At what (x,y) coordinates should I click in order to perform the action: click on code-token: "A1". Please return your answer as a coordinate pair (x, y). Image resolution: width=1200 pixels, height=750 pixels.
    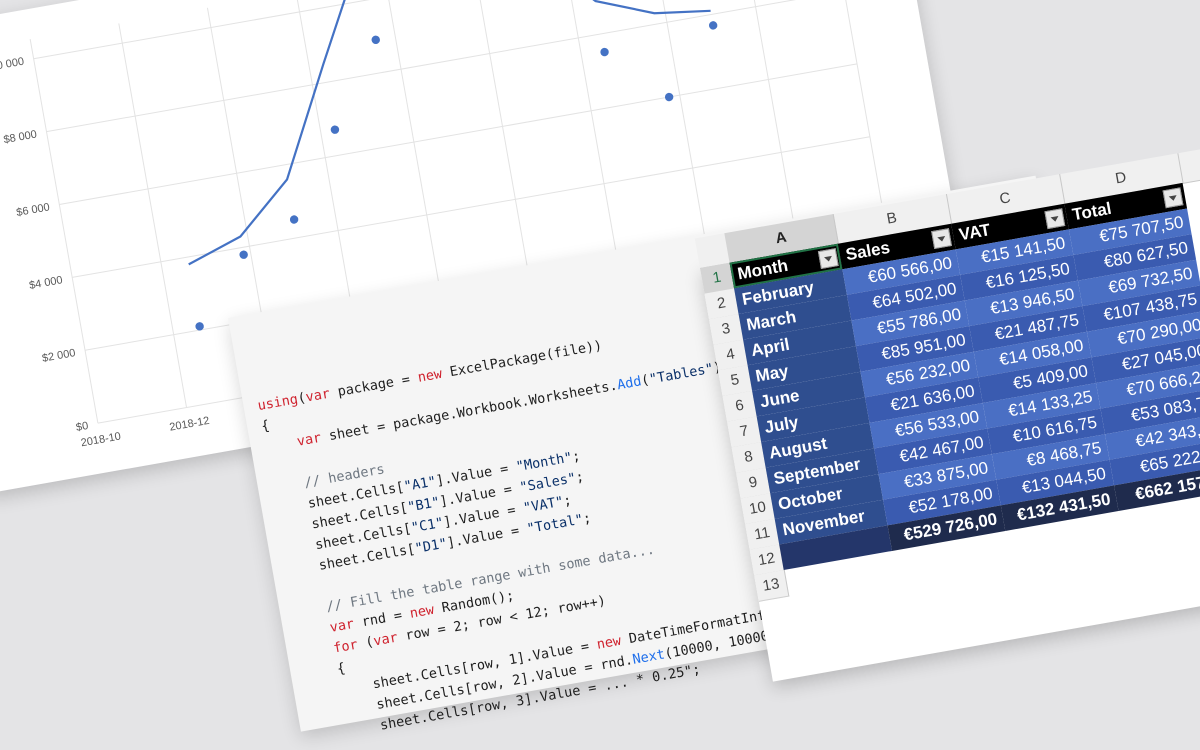
    Looking at the image, I should click on (420, 484).